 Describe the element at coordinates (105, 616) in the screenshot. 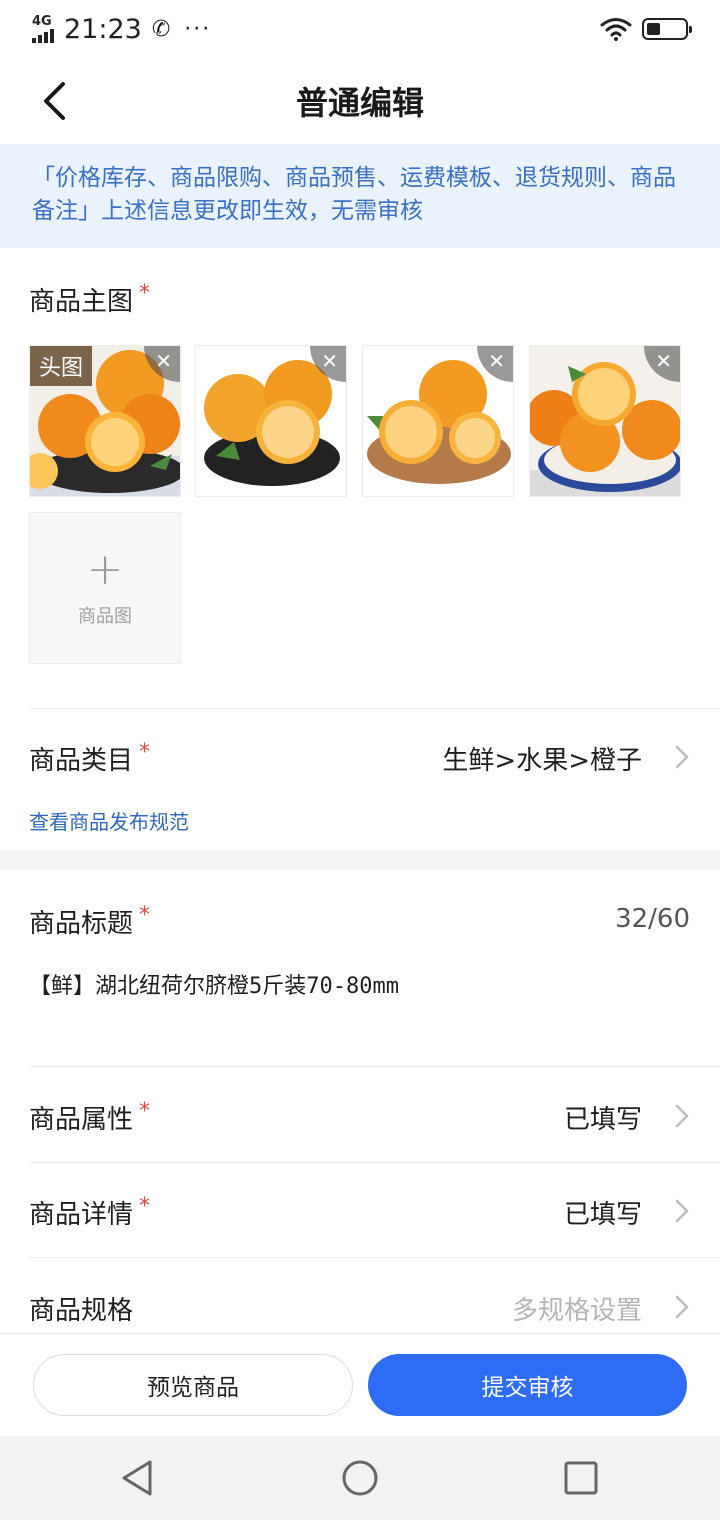

I see `add-image-label: 商品图` at that location.